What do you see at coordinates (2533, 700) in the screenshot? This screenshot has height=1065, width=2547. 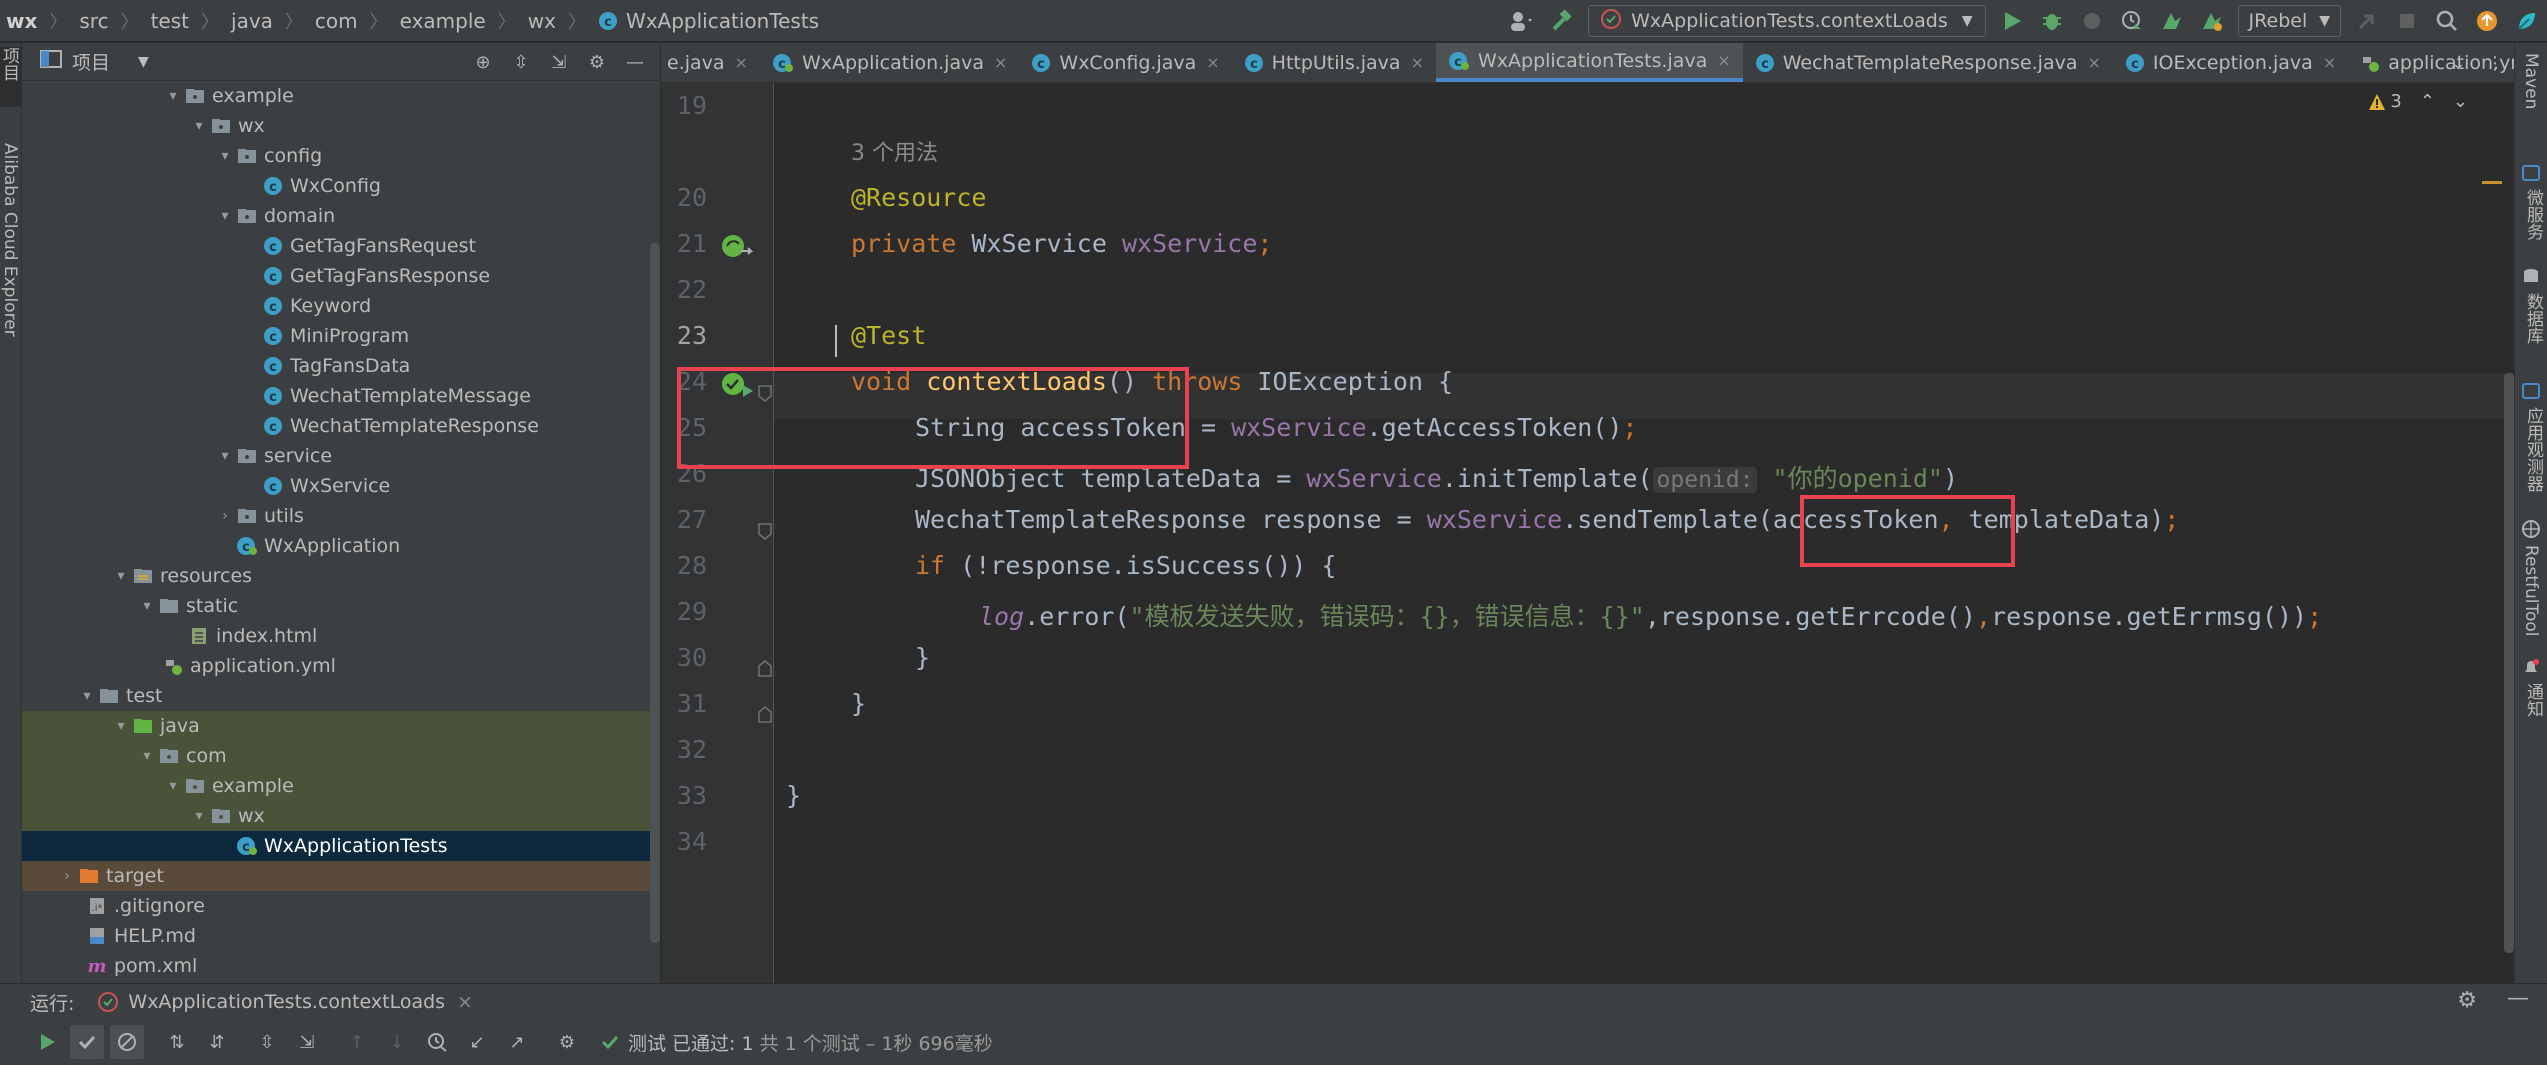 I see `notifications-tool-button: 通知` at bounding box center [2533, 700].